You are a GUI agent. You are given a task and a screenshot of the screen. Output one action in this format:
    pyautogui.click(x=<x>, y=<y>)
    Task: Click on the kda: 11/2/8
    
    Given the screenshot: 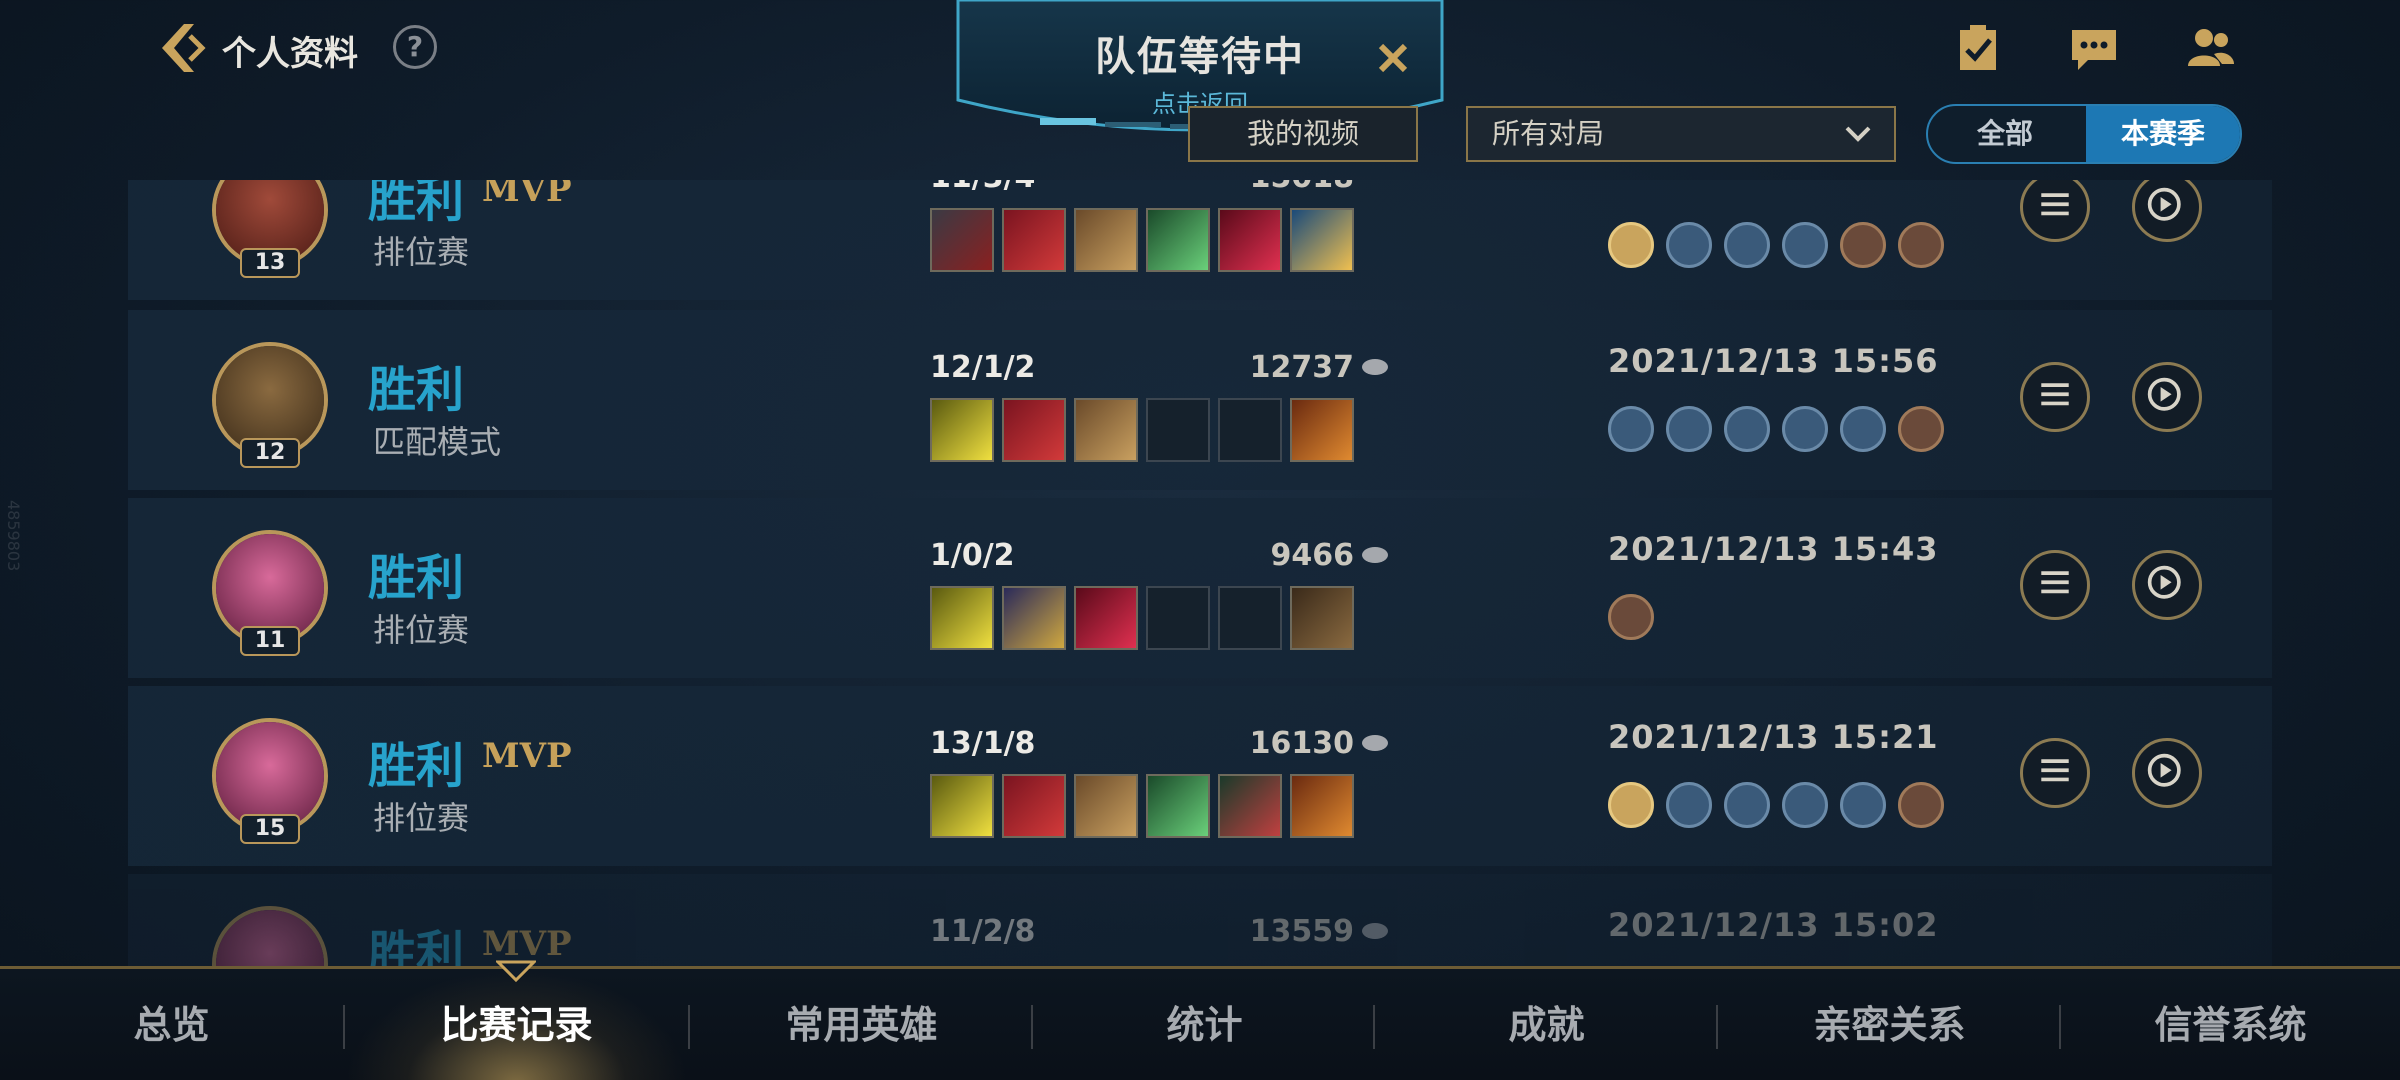 What is the action you would take?
    pyautogui.click(x=983, y=931)
    